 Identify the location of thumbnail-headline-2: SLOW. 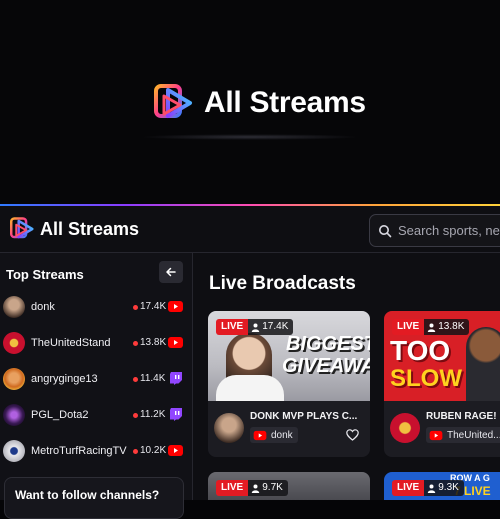
(426, 378).